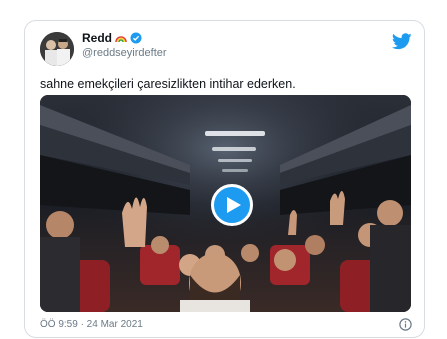  Describe the element at coordinates (405, 324) in the screenshot. I see `info-icon` at that location.